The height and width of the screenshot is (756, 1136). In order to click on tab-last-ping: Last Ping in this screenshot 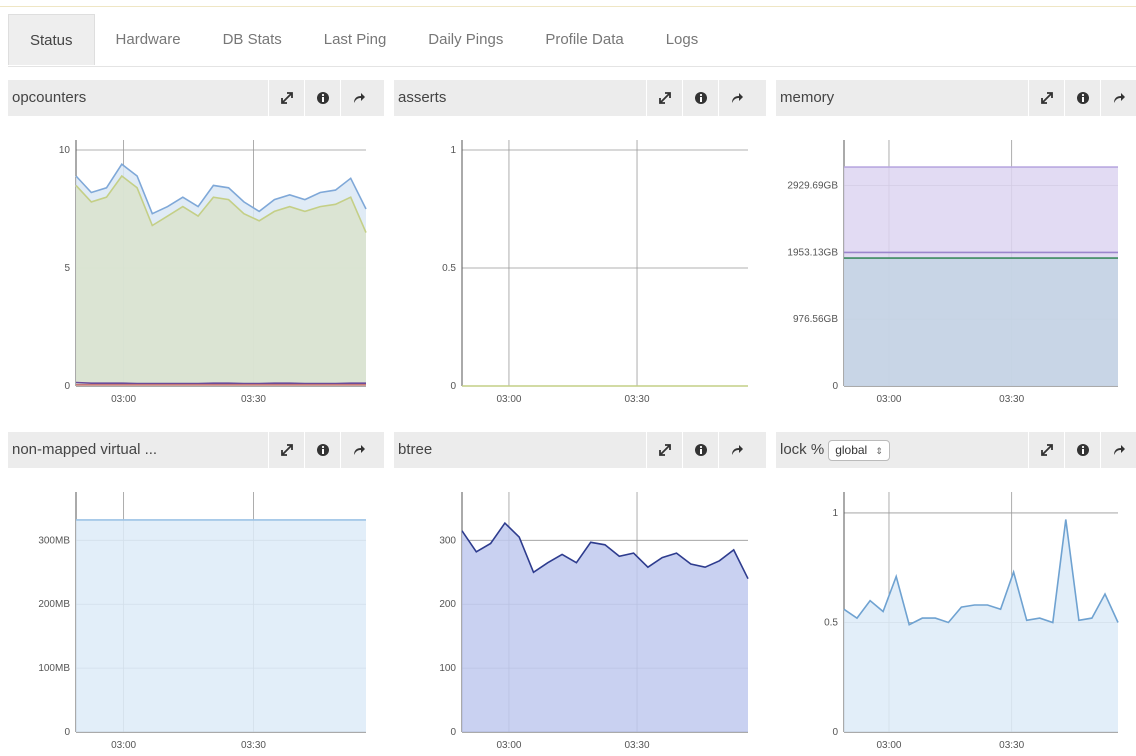, I will do `click(355, 39)`.